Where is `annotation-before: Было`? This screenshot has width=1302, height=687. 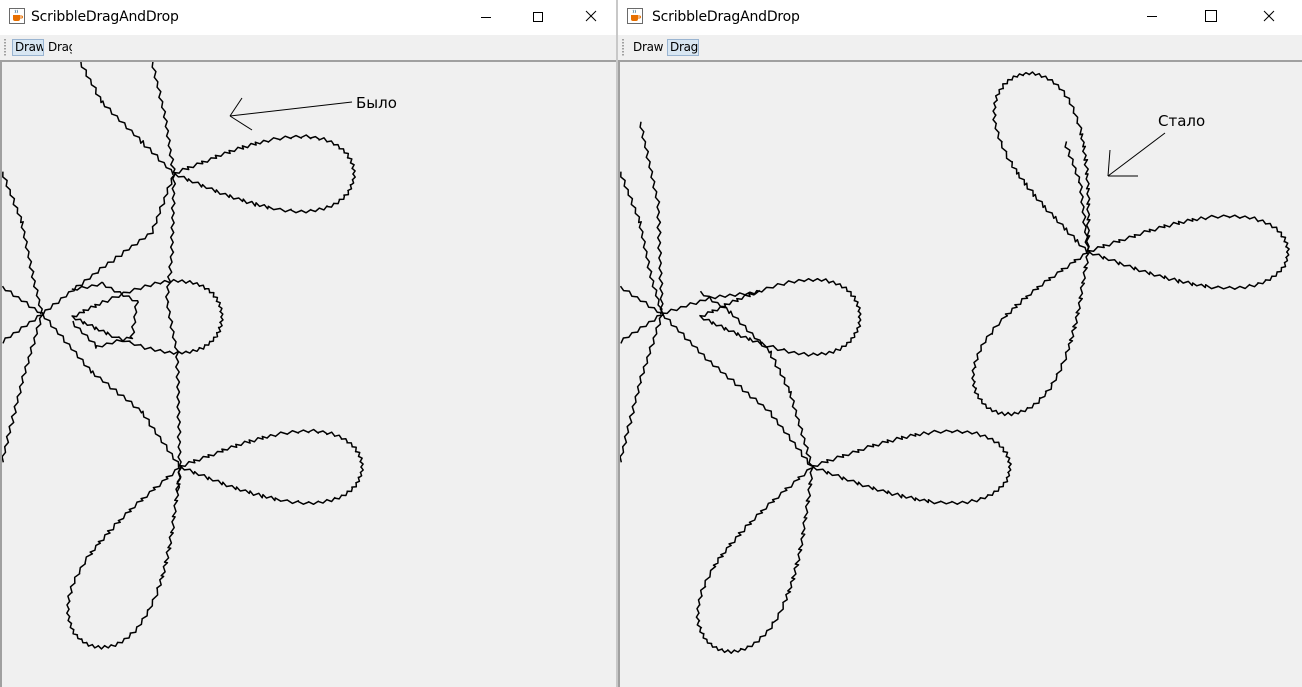 annotation-before: Было is located at coordinates (376, 103).